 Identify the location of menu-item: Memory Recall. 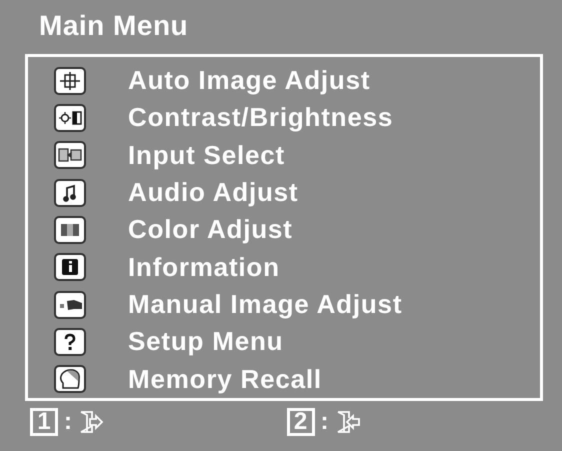
(225, 379).